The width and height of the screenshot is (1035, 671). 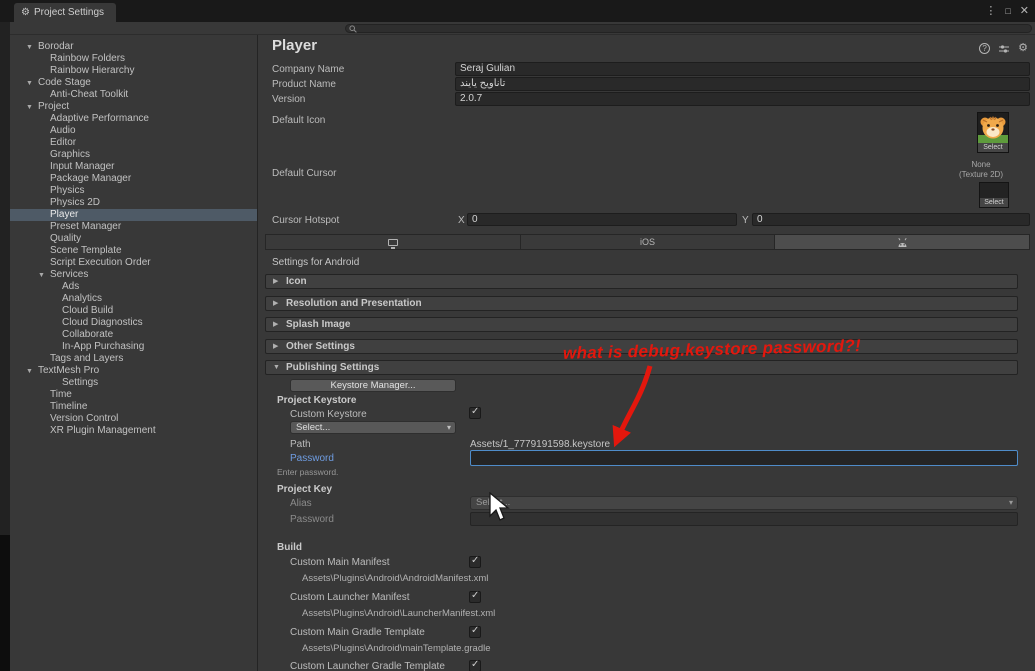 I want to click on hotspot-x-field: 0, so click(x=602, y=219).